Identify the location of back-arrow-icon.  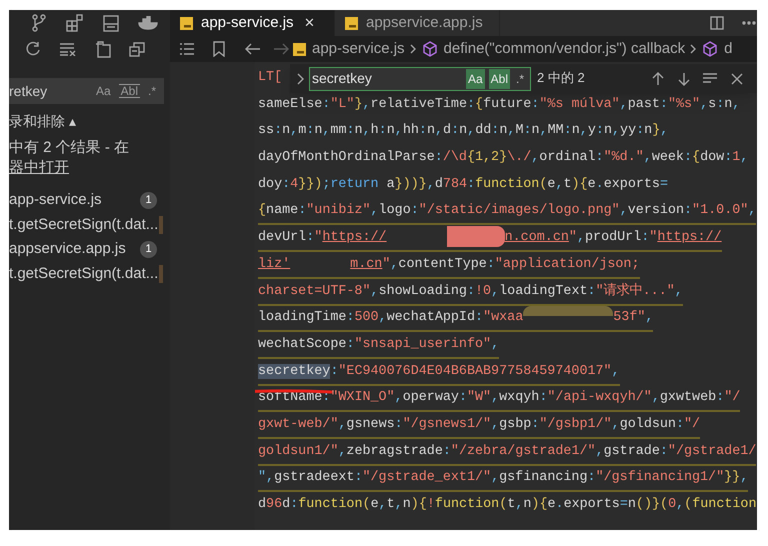
(253, 49).